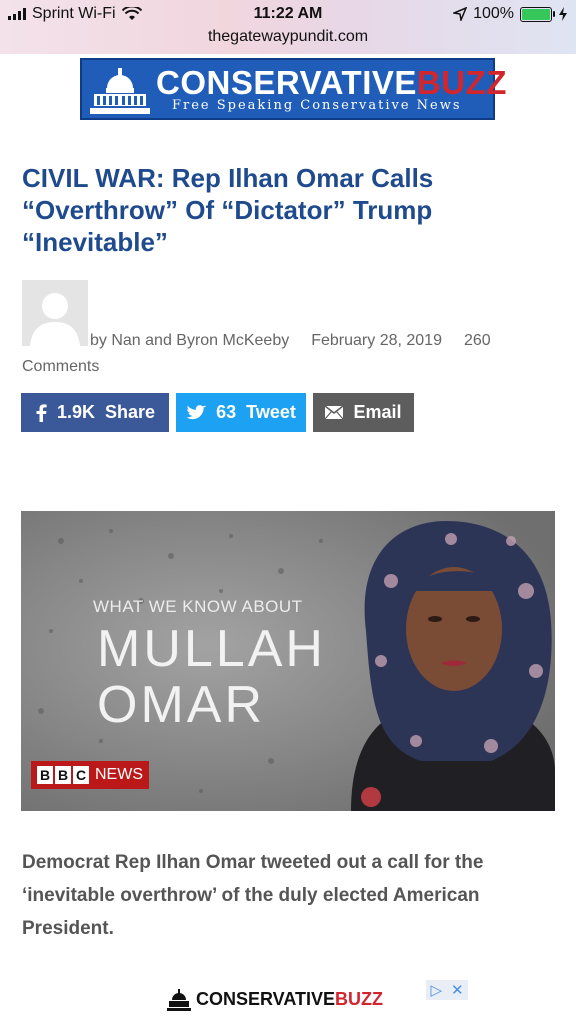 This screenshot has width=576, height=1024. What do you see at coordinates (288, 14) in the screenshot?
I see `status-bar: Sprint Wi-Fi 11:22 AM 100%` at bounding box center [288, 14].